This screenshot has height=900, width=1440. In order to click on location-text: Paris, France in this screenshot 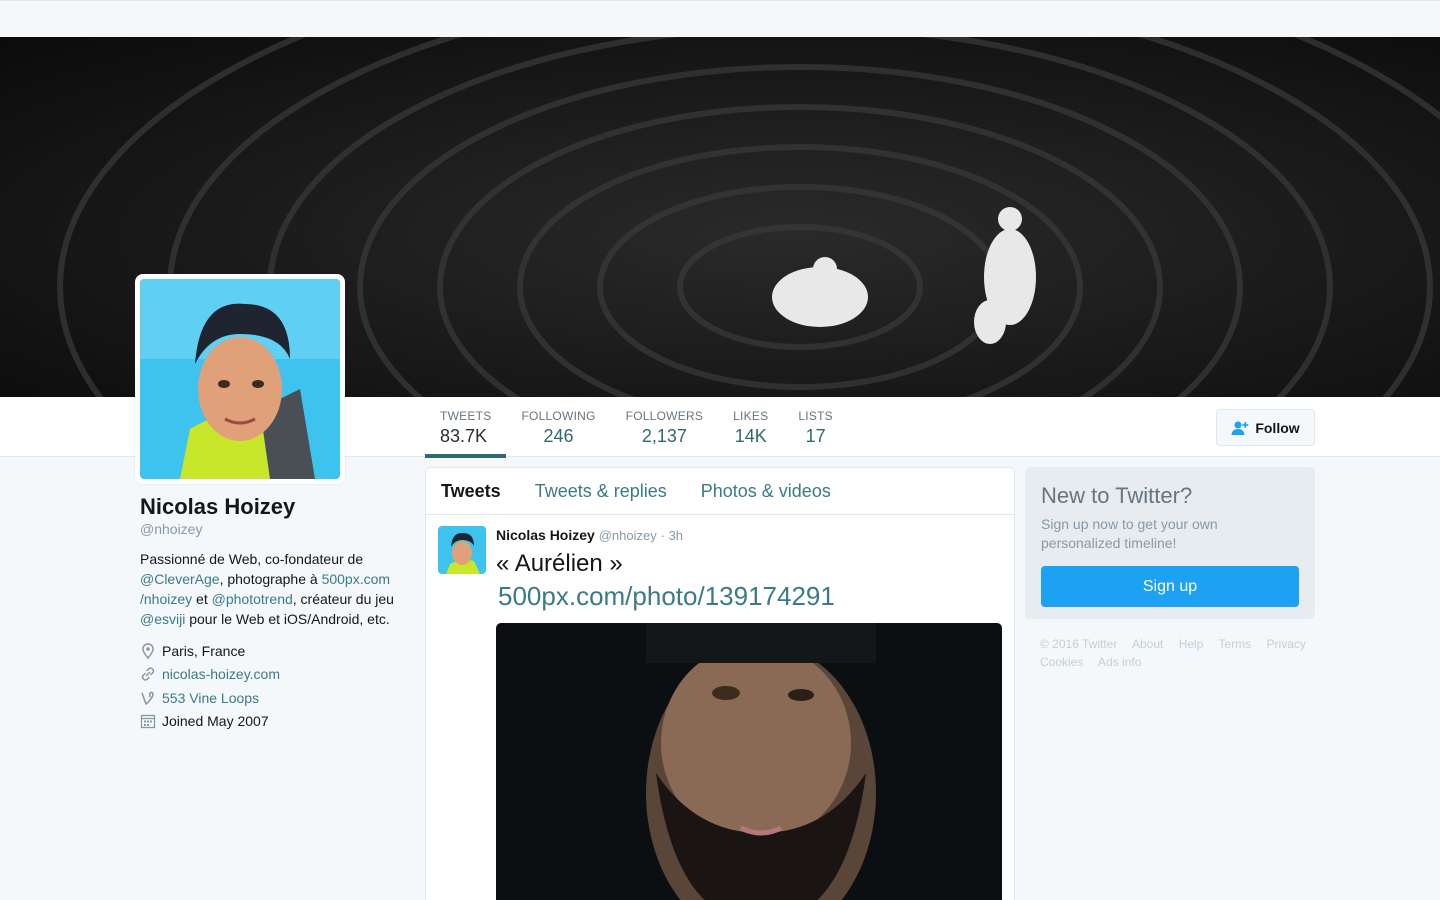, I will do `click(204, 650)`.